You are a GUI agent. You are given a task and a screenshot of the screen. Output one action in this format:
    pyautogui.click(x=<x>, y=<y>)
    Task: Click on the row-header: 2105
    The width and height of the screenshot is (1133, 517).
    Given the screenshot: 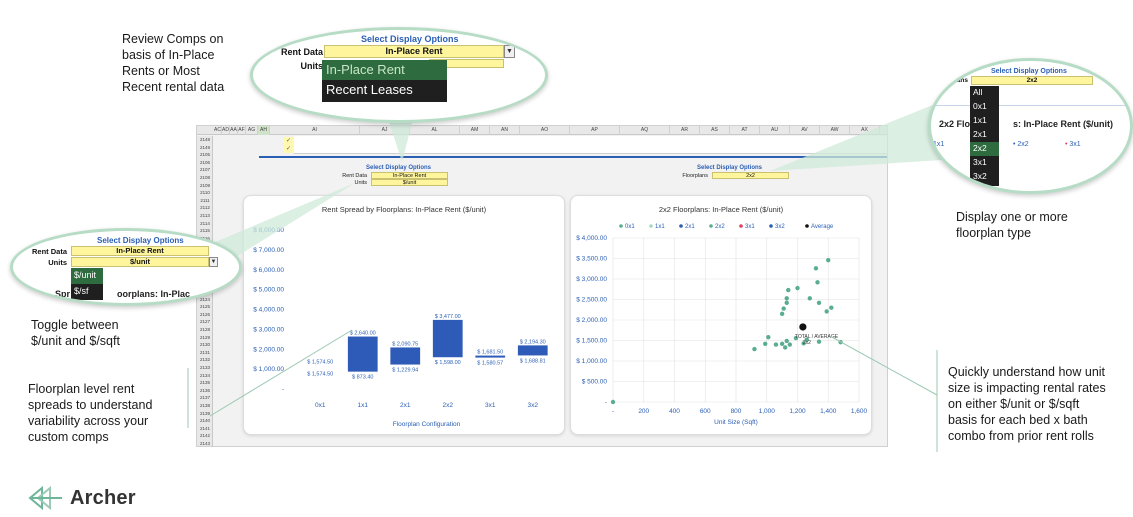 What is the action you would take?
    pyautogui.click(x=205, y=154)
    